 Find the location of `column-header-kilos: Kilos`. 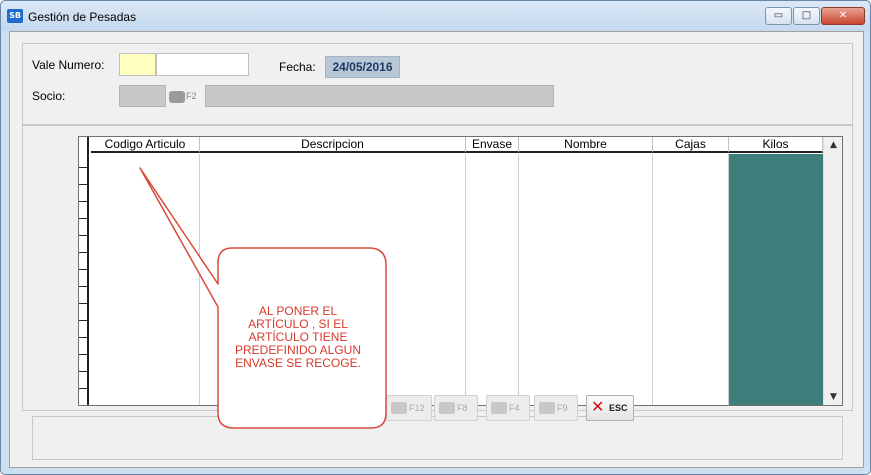

column-header-kilos: Kilos is located at coordinates (776, 145).